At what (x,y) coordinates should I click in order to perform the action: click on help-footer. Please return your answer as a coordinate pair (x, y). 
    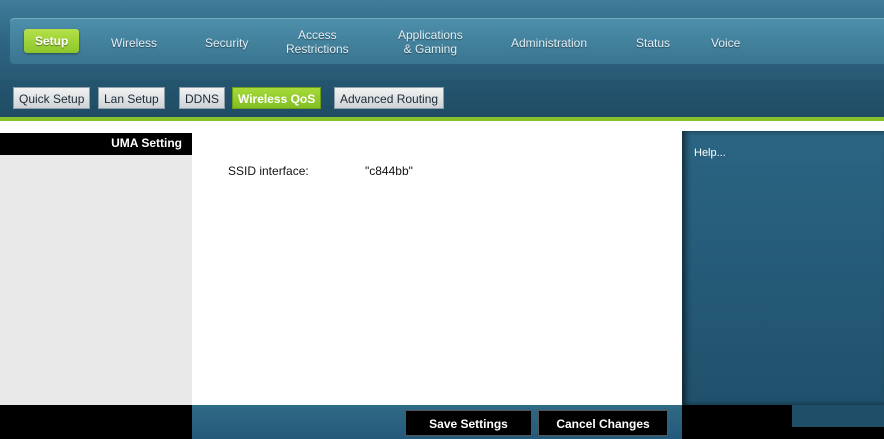
    Looking at the image, I should click on (783, 422).